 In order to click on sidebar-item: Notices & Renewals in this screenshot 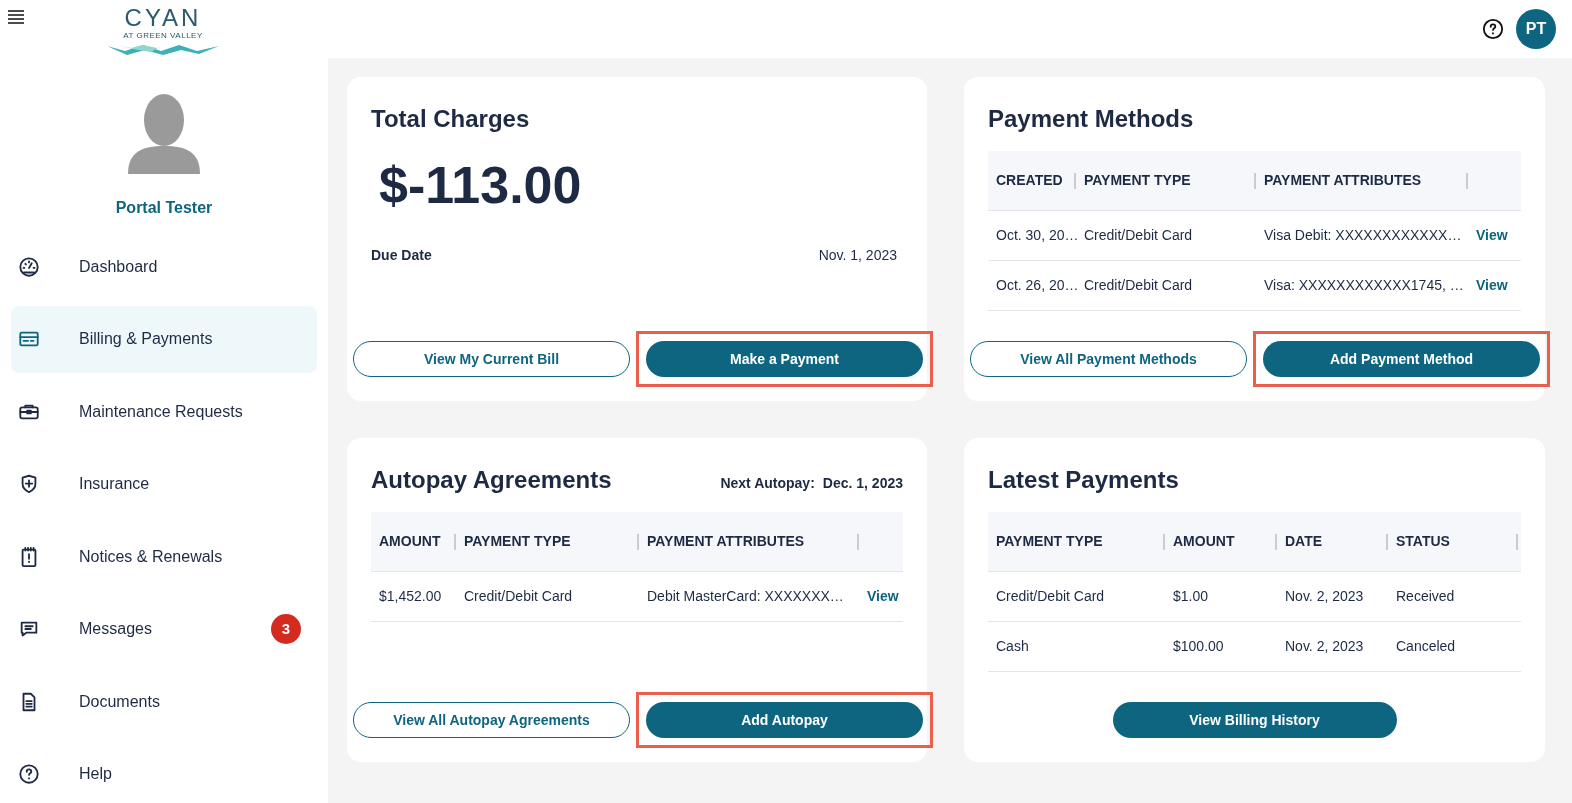, I will do `click(164, 556)`.